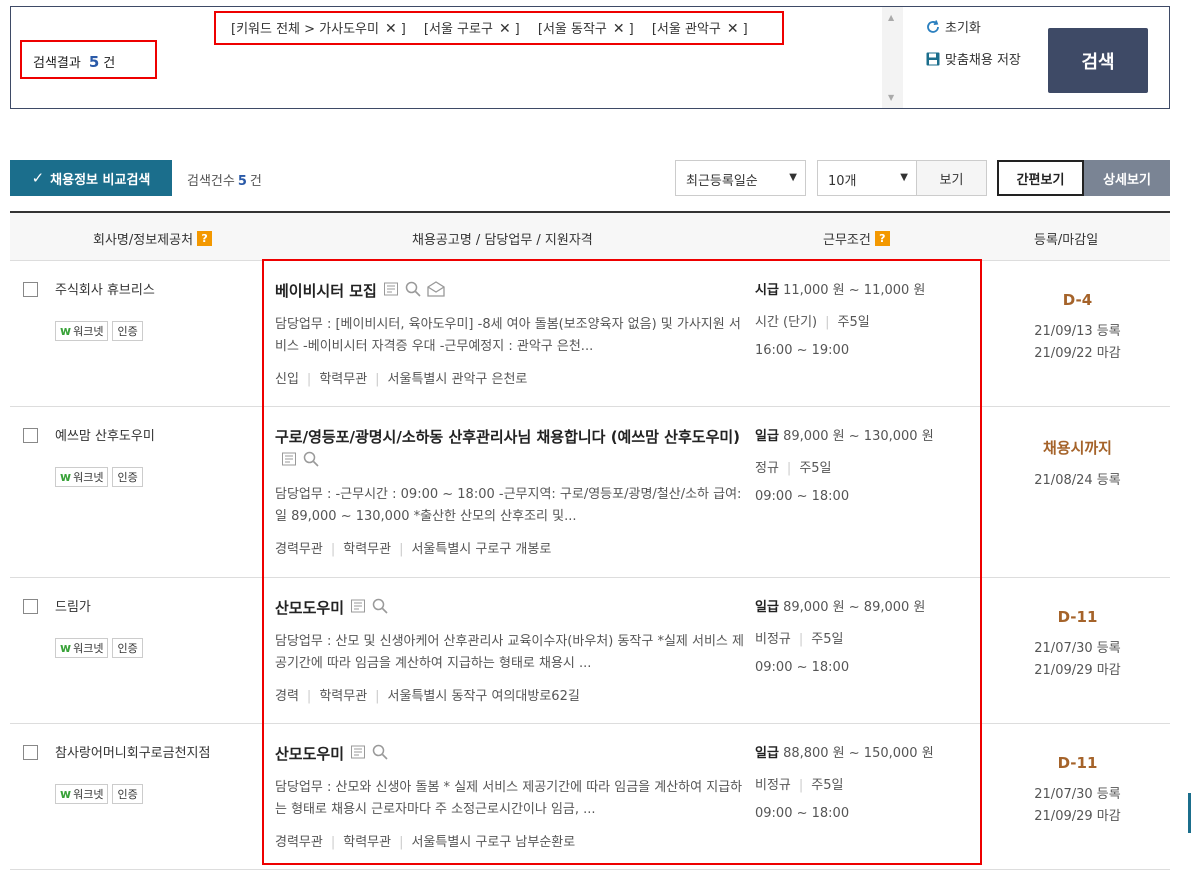 Image resolution: width=1191 pixels, height=883 pixels. Describe the element at coordinates (66, 648) in the screenshot. I see `worknet-logo-icon: w` at that location.